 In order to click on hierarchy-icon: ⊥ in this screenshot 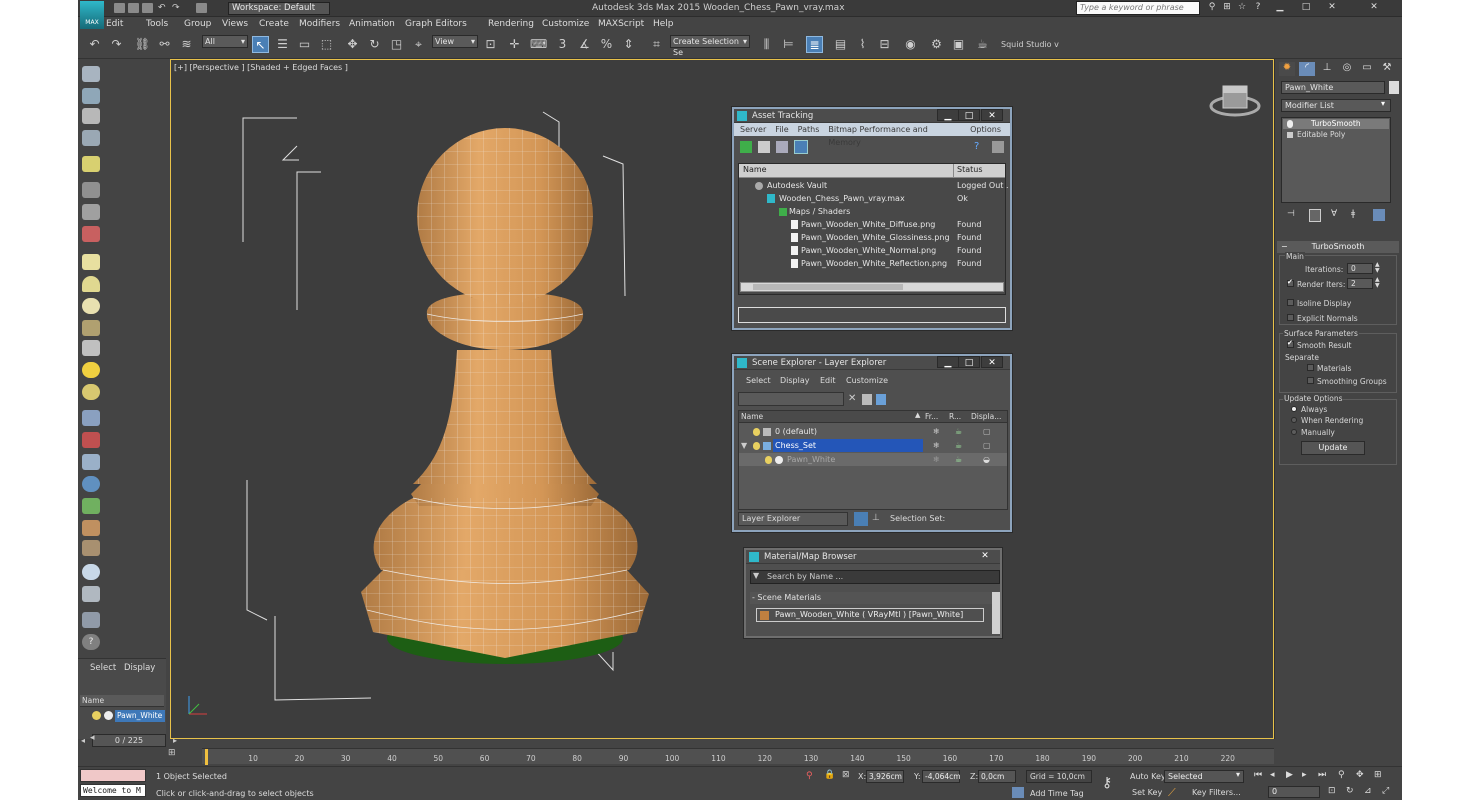, I will do `click(876, 518)`.